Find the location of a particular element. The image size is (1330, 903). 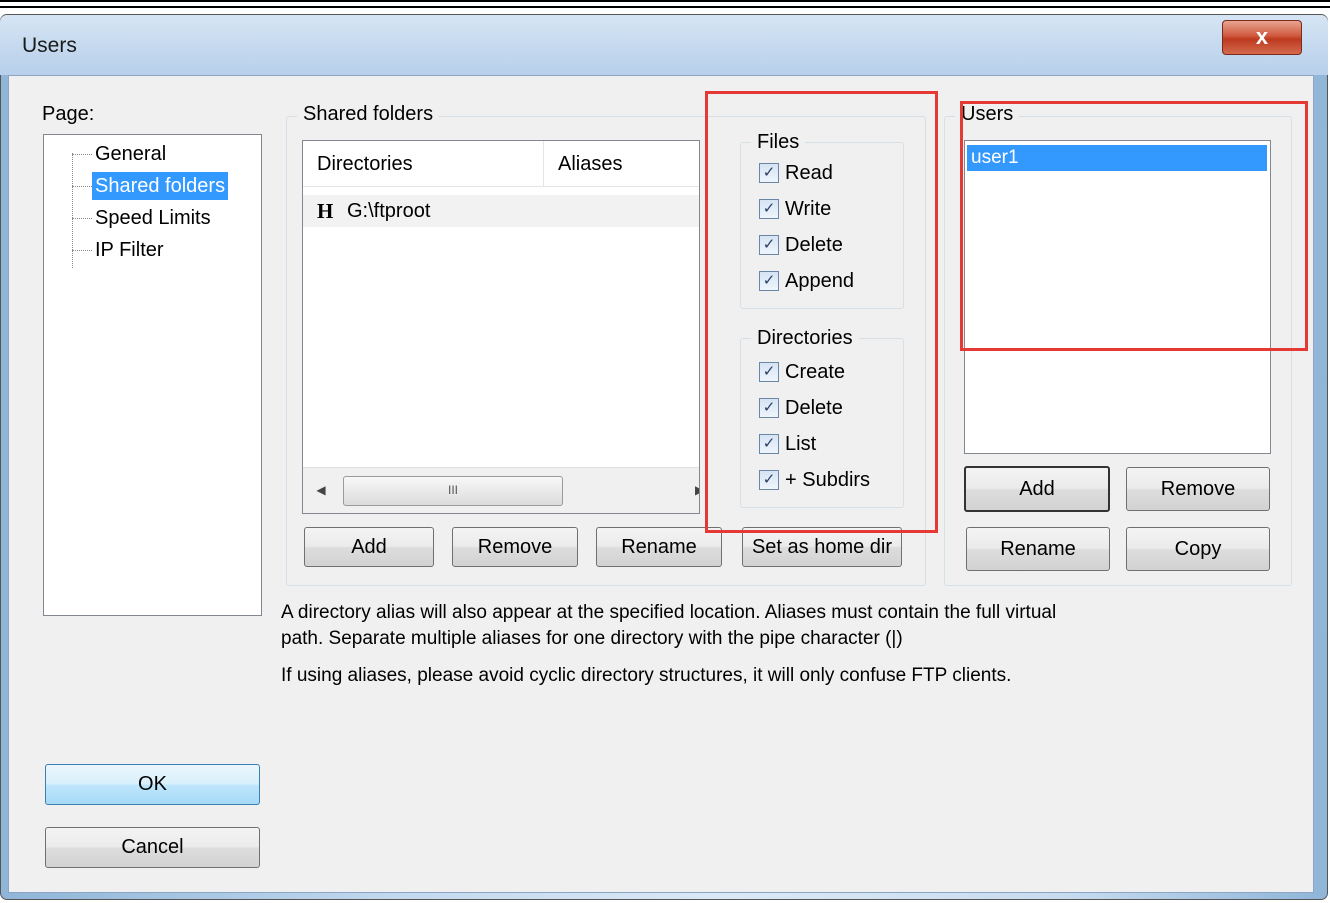

tree-item-label: Shared folders is located at coordinates (160, 186).